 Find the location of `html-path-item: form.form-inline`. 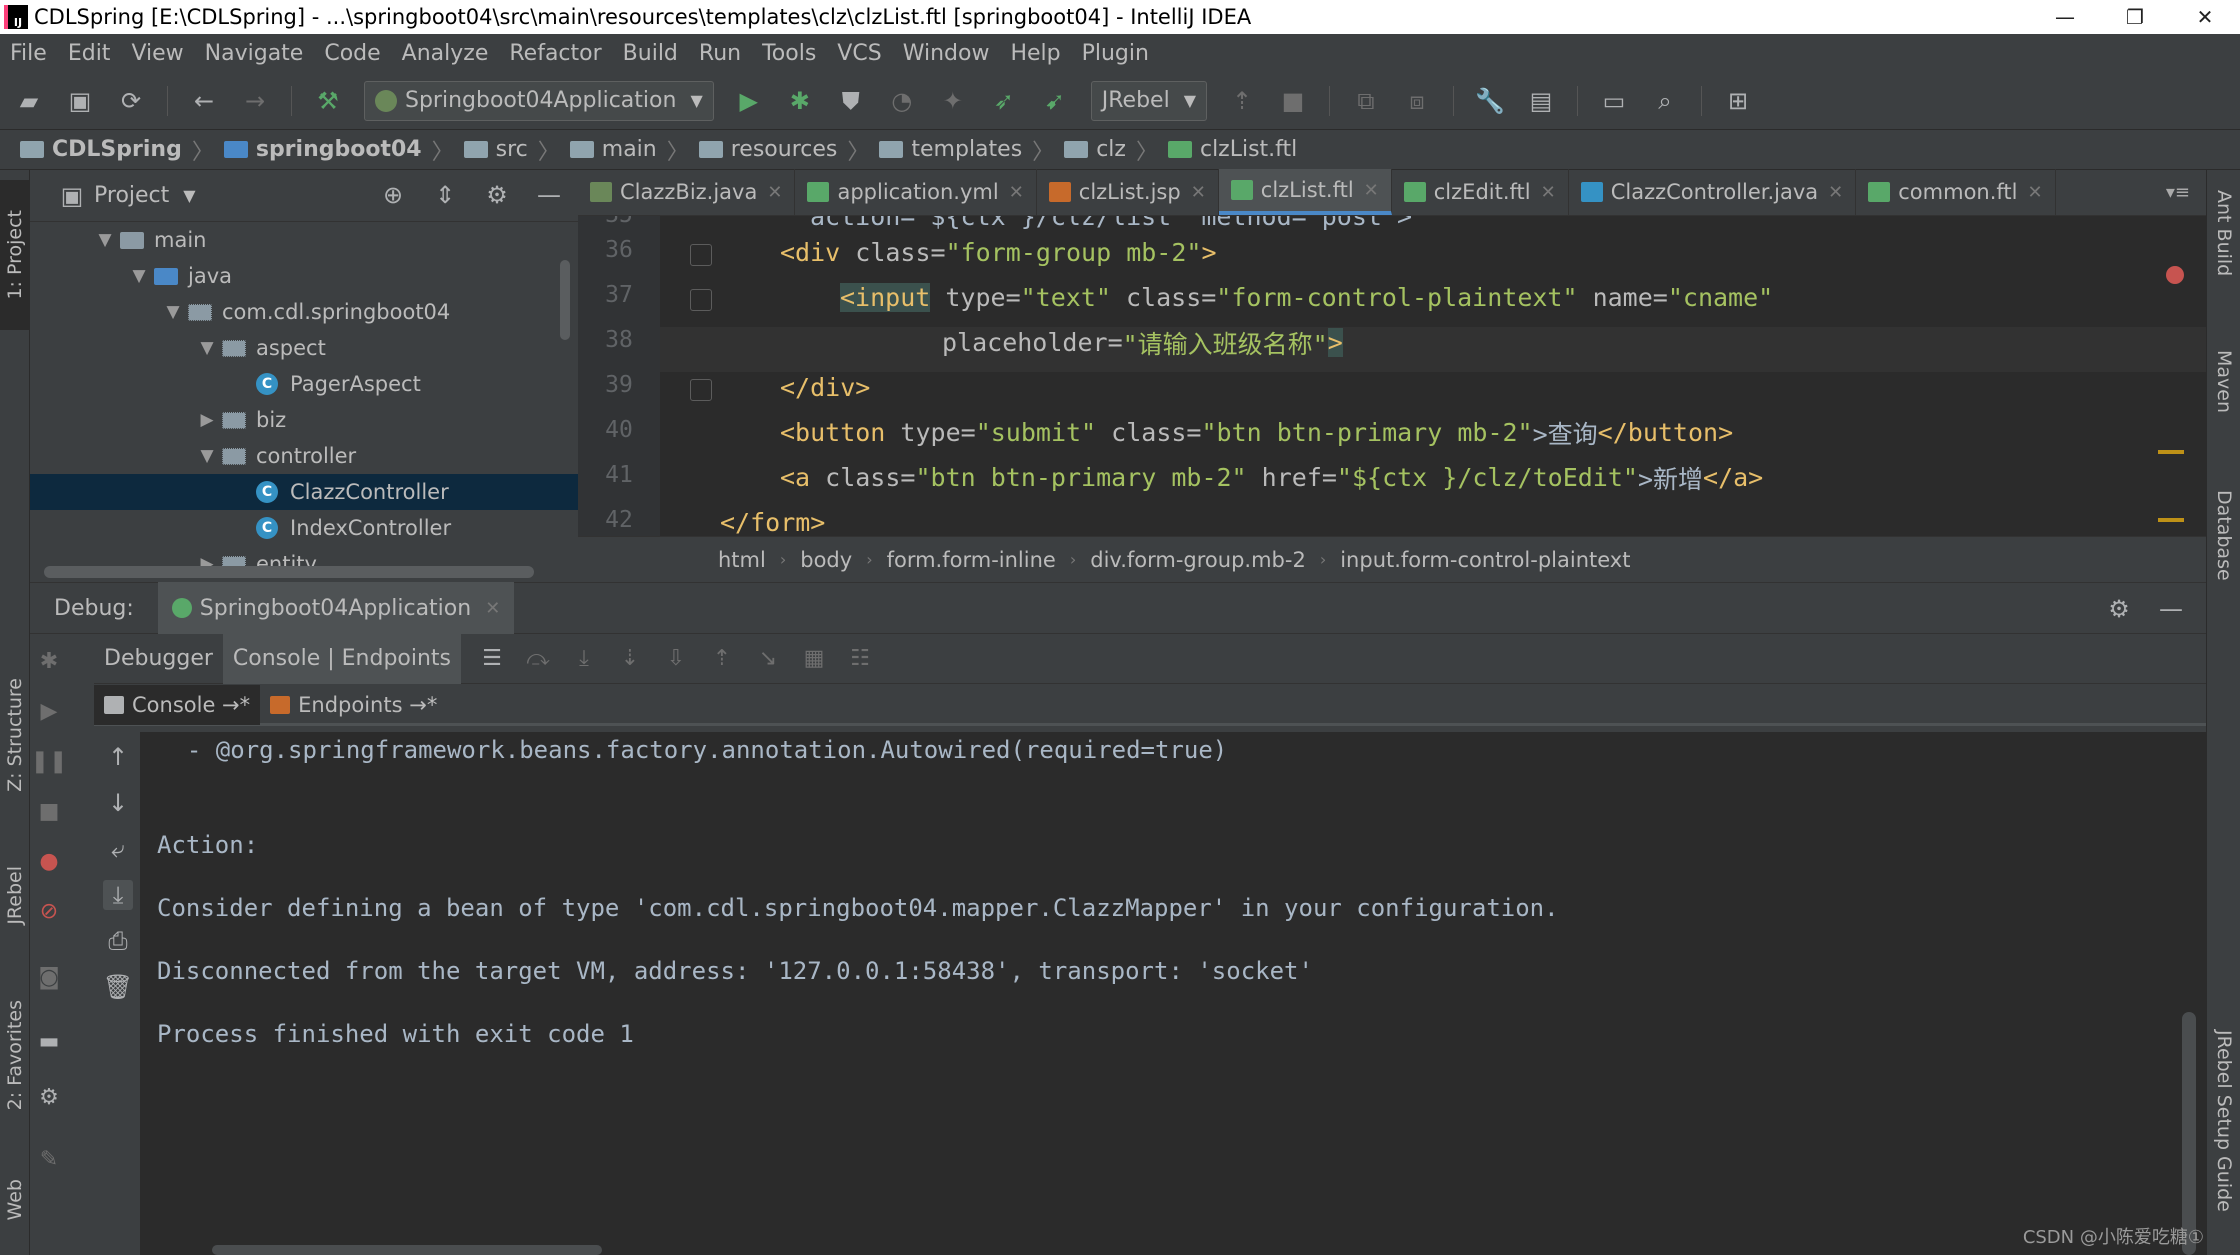

html-path-item: form.form-inline is located at coordinates (971, 560).